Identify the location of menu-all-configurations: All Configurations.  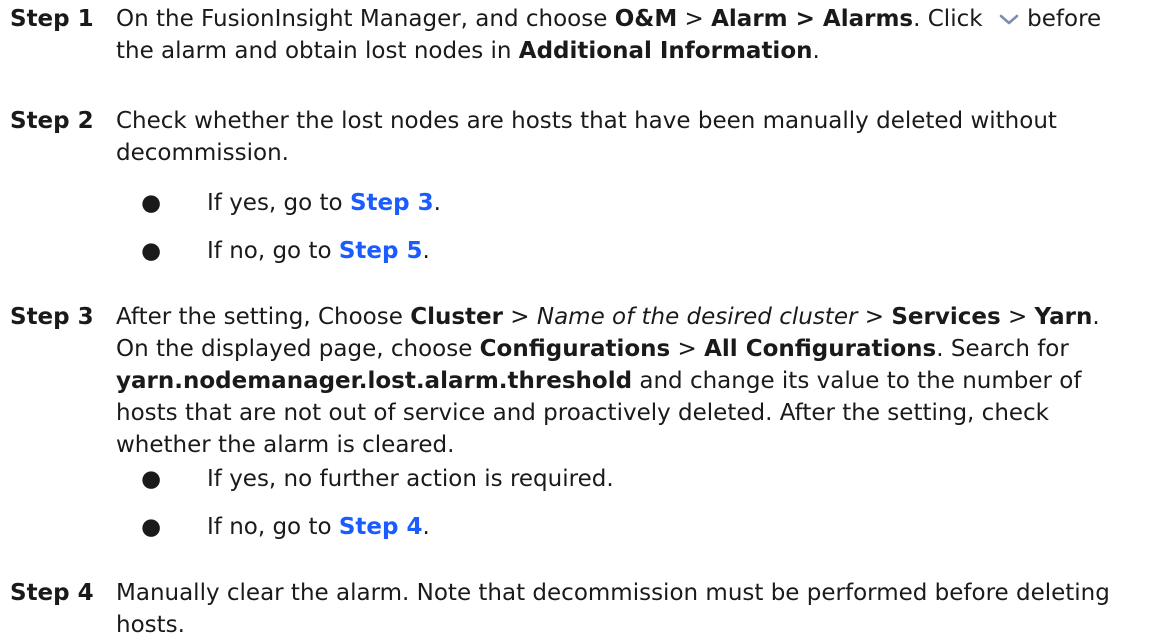
(820, 349).